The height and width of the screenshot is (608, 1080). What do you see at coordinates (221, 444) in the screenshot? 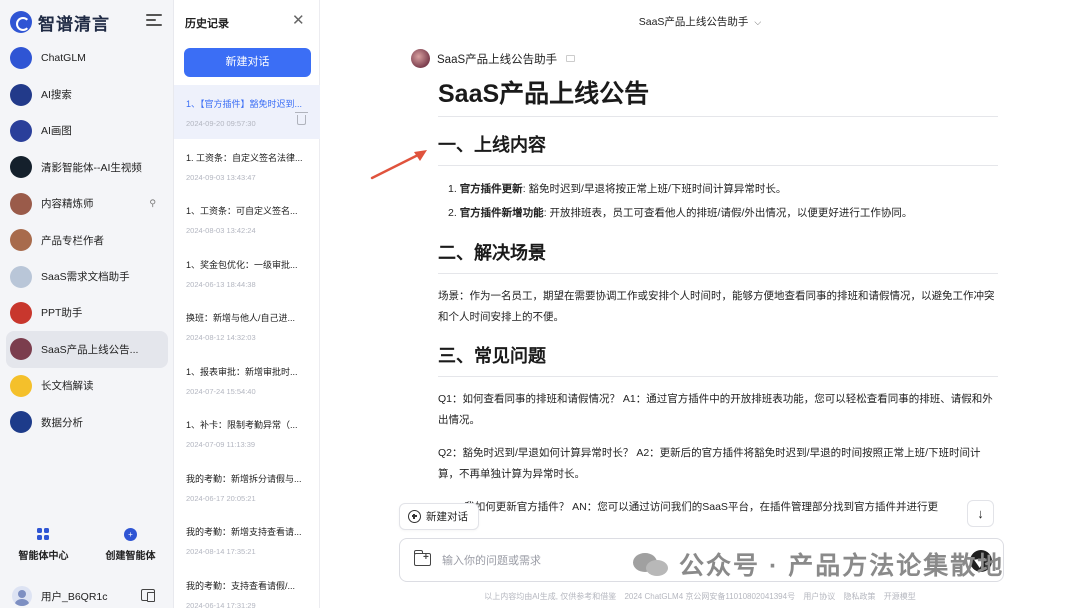
I see `history-item-date: 2024-07-09 11:13:39` at bounding box center [221, 444].